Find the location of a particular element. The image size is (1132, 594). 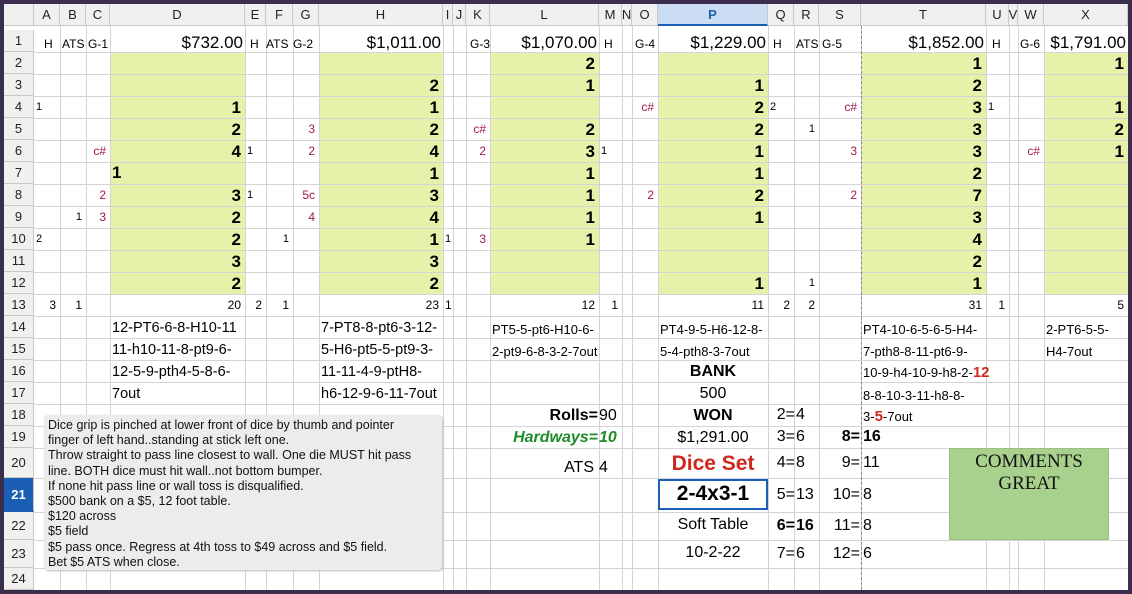

ats-label: ATS is located at coordinates (542, 468).